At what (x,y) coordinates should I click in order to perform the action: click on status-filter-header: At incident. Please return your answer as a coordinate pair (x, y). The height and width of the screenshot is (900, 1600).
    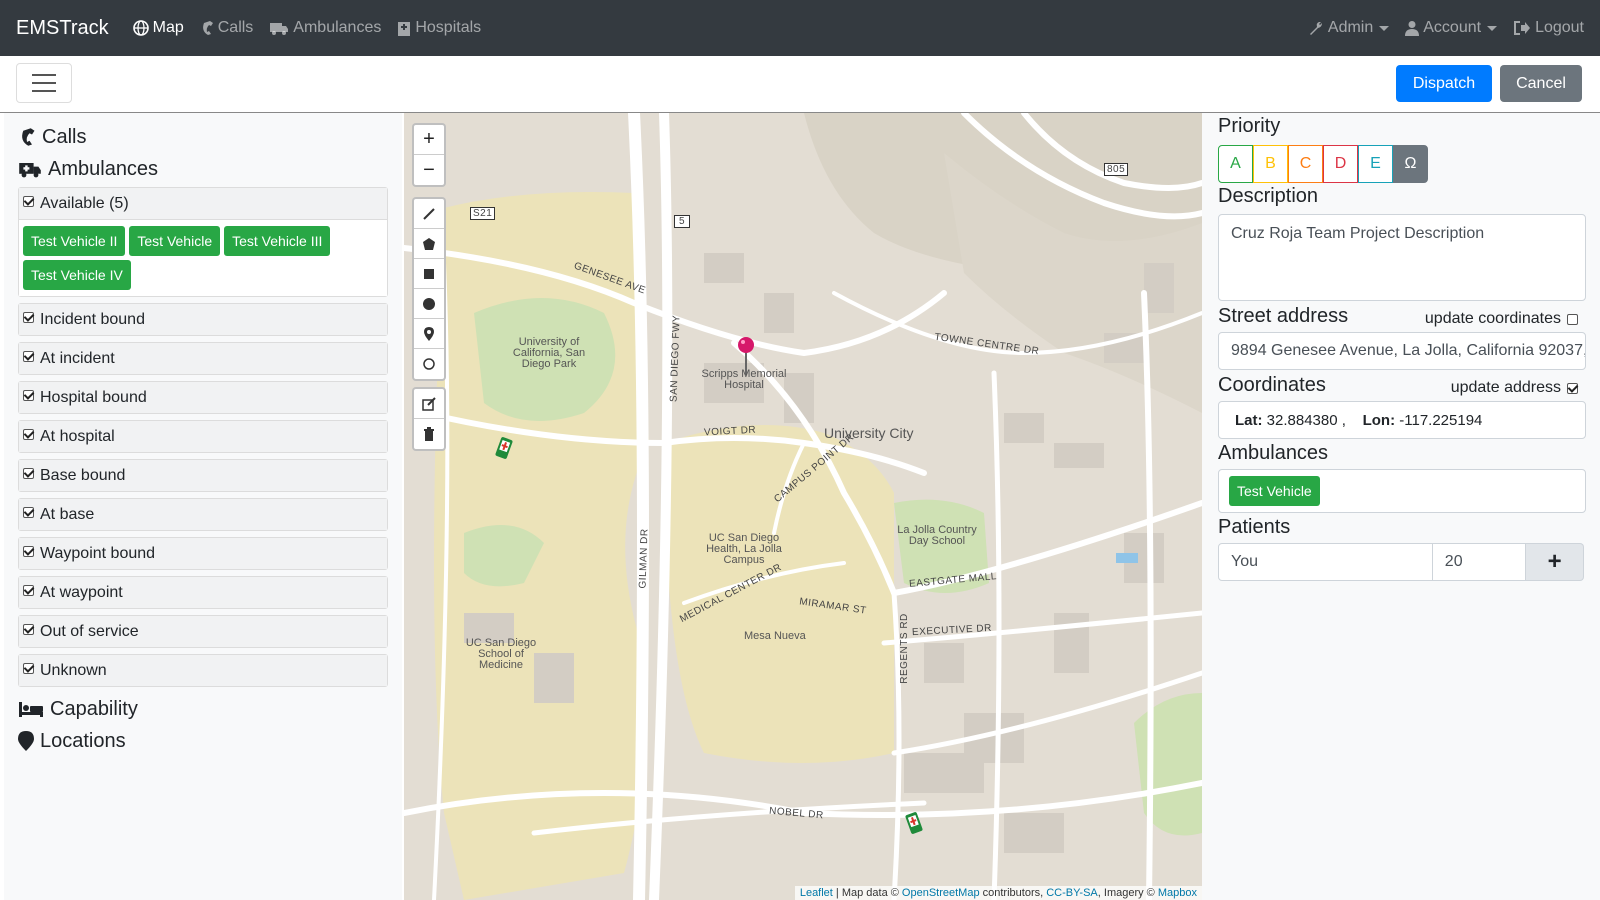
    Looking at the image, I should click on (203, 358).